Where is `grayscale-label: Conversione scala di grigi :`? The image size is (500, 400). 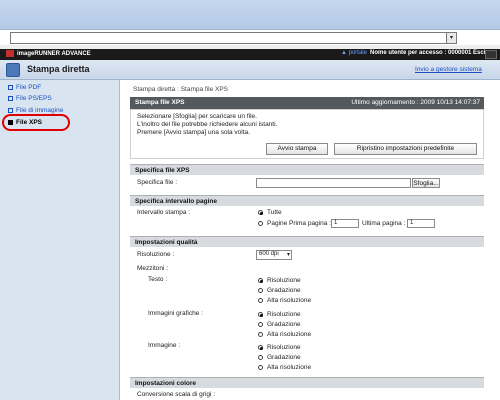 grayscale-label: Conversione scala di grigi : is located at coordinates (176, 394).